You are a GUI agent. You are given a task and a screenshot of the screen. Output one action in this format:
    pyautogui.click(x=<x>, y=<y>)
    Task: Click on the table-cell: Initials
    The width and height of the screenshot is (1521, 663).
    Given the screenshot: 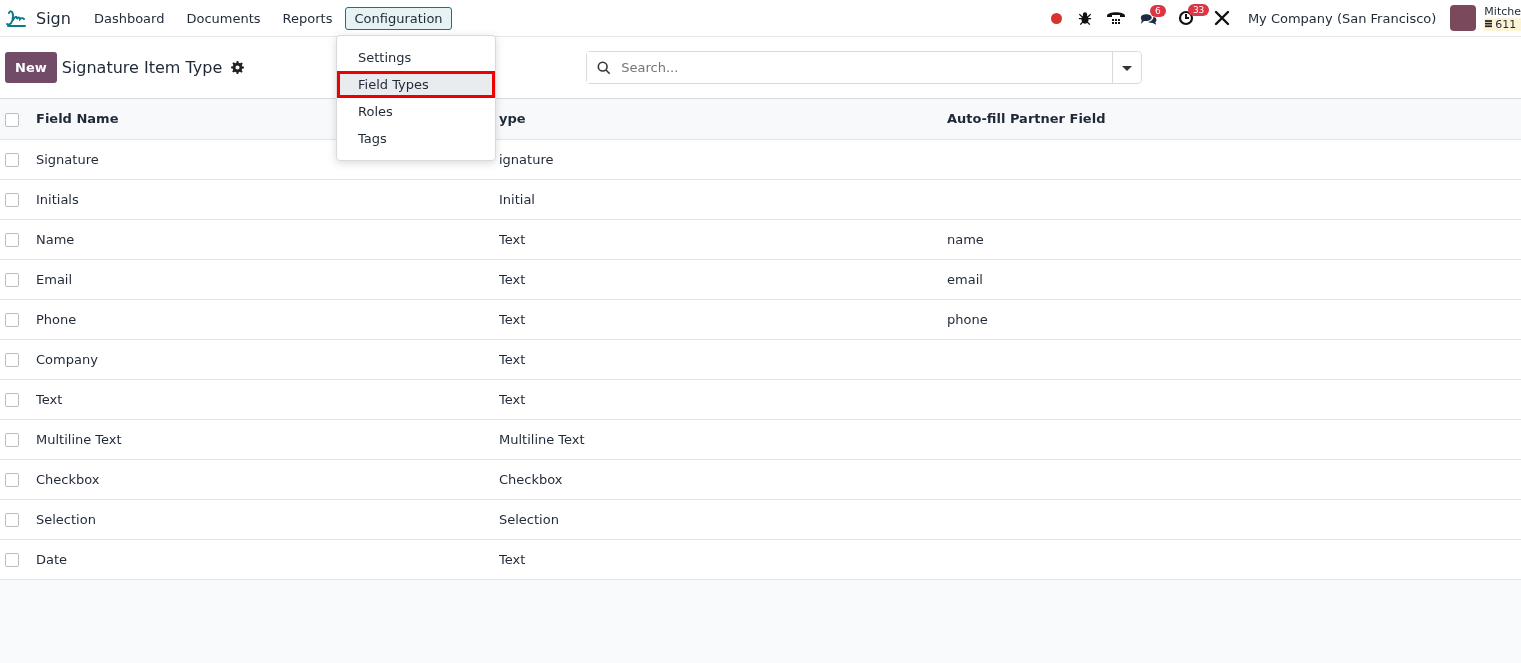 What is the action you would take?
    pyautogui.click(x=57, y=199)
    